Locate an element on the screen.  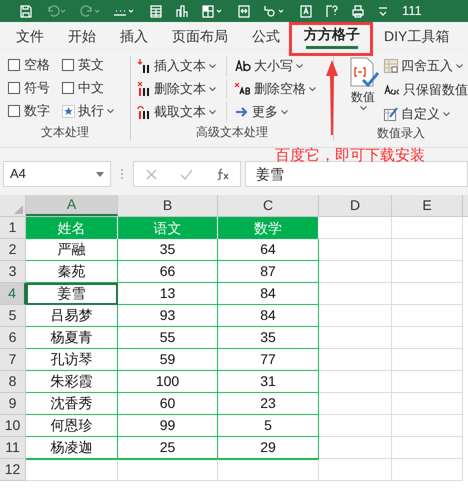
table-cell: 99 is located at coordinates (168, 426).